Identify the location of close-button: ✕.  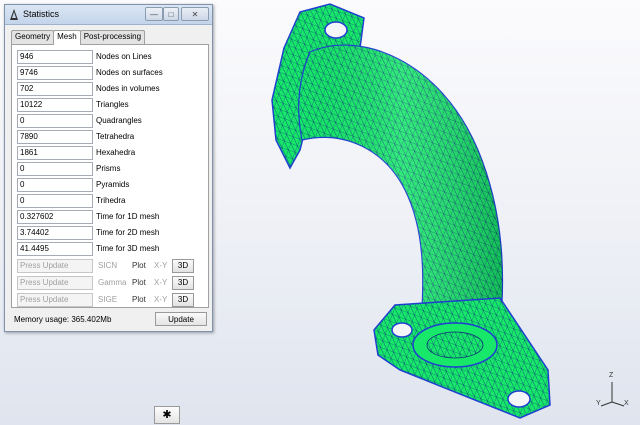
(195, 14).